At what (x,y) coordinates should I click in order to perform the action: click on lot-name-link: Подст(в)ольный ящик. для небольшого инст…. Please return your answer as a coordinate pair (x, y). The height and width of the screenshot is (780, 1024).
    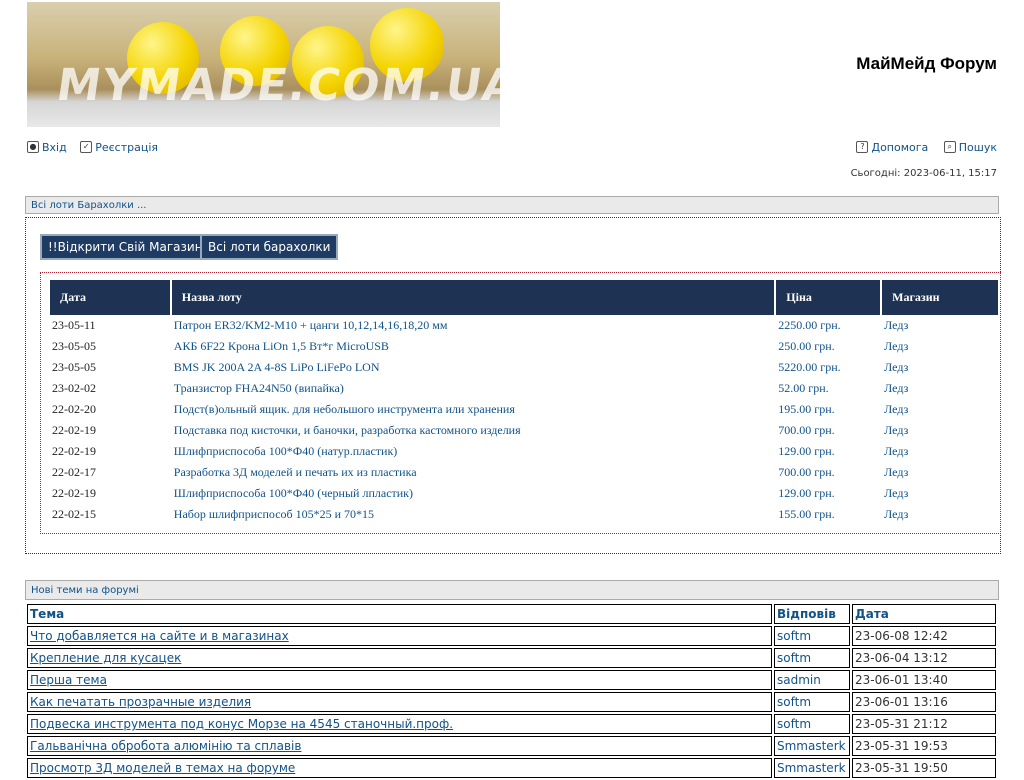
    Looking at the image, I should click on (473, 409).